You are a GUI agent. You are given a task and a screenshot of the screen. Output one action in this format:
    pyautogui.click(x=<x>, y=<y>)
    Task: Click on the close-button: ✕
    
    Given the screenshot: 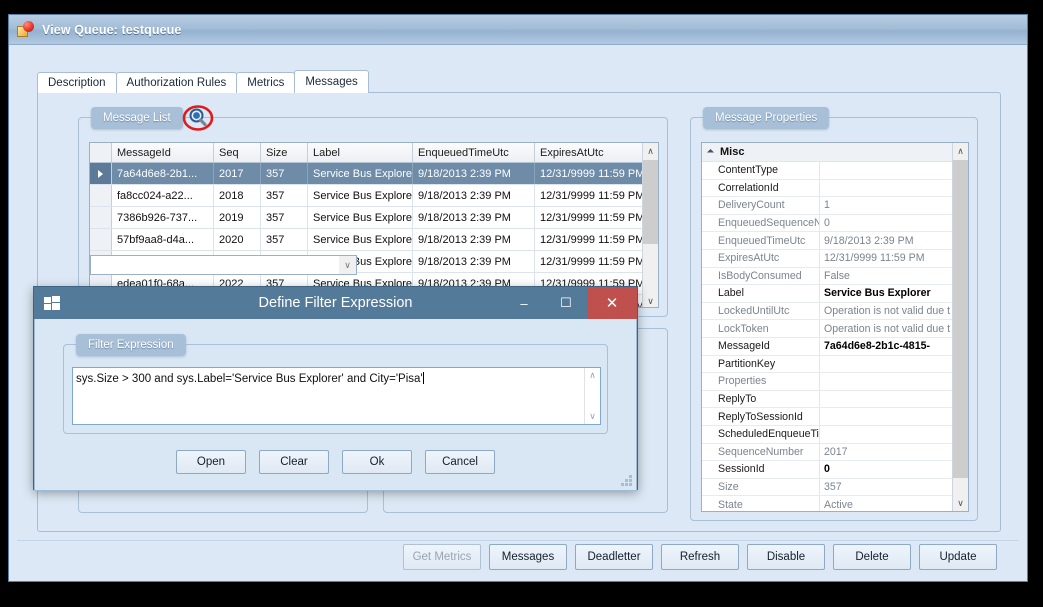 What is the action you would take?
    pyautogui.click(x=612, y=303)
    